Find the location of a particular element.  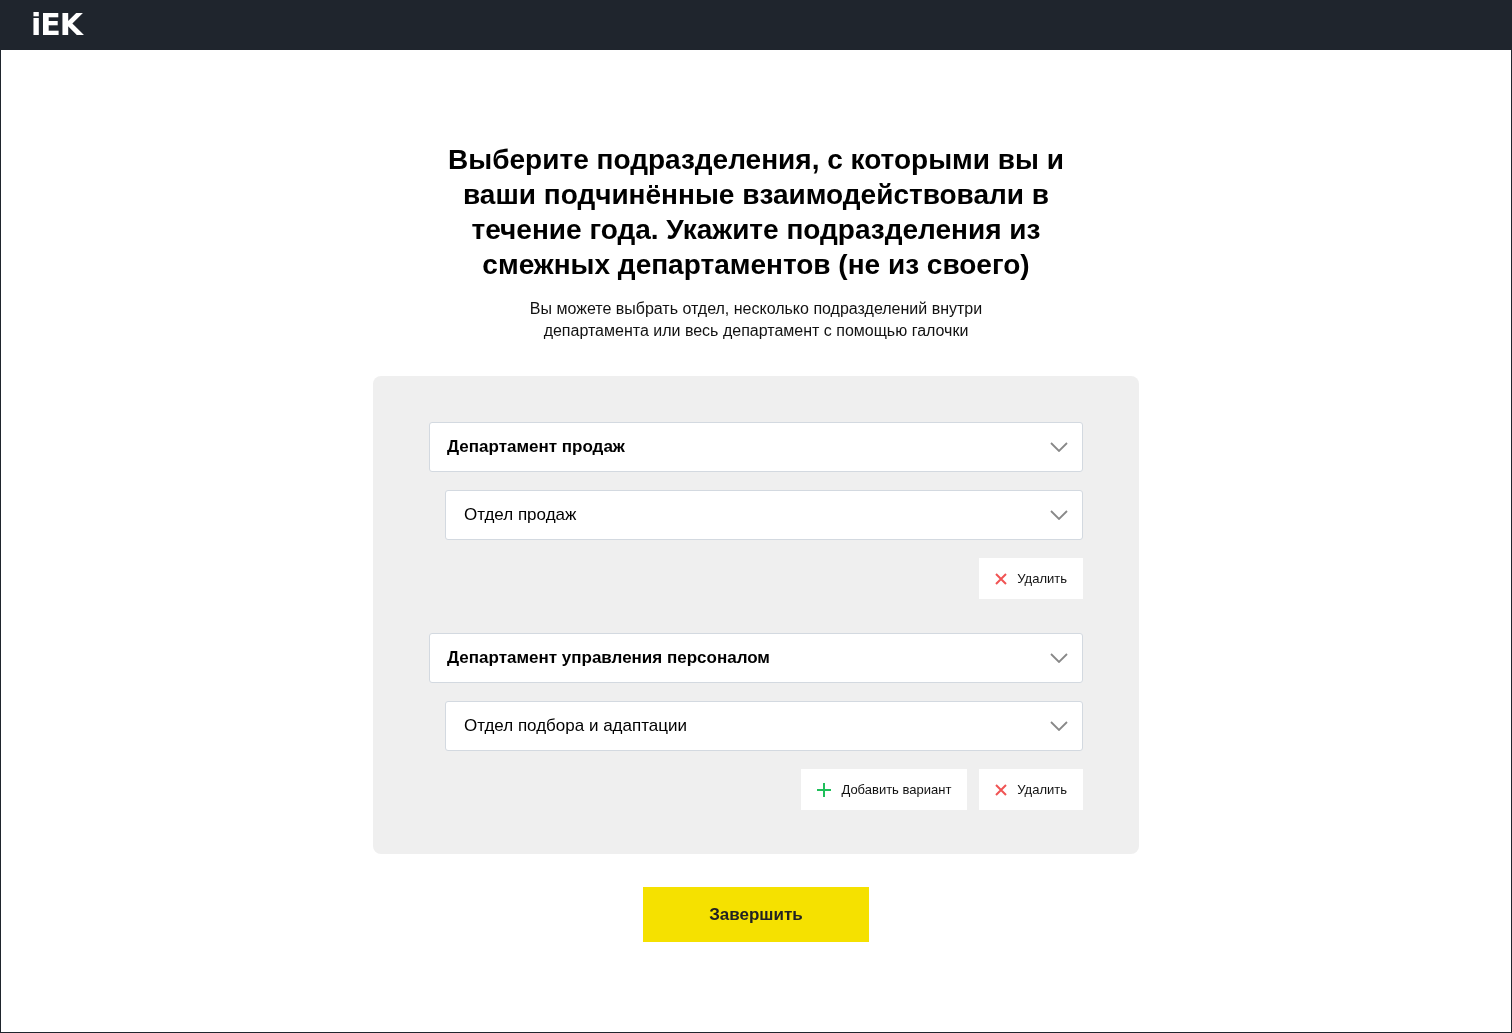

page-heading: Выберите подразделения, с которыми вы и ваши подчинённые взаимодействовали в течение года. Укажите подразделения из смежных департаментов (не из своего) is located at coordinates (756, 212).